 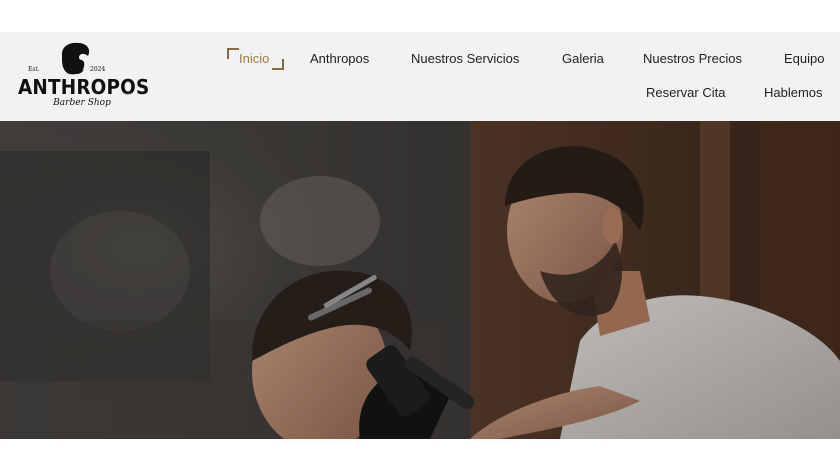 What do you see at coordinates (84, 87) in the screenshot?
I see `brand-name: ANTHROPOS` at bounding box center [84, 87].